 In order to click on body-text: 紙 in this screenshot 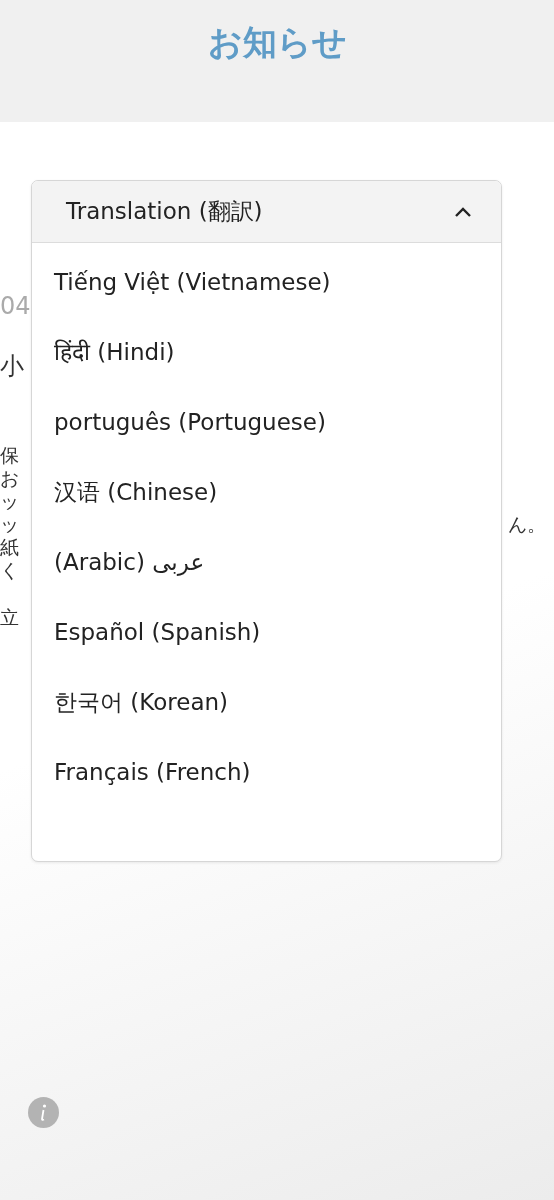, I will do `click(9, 547)`.